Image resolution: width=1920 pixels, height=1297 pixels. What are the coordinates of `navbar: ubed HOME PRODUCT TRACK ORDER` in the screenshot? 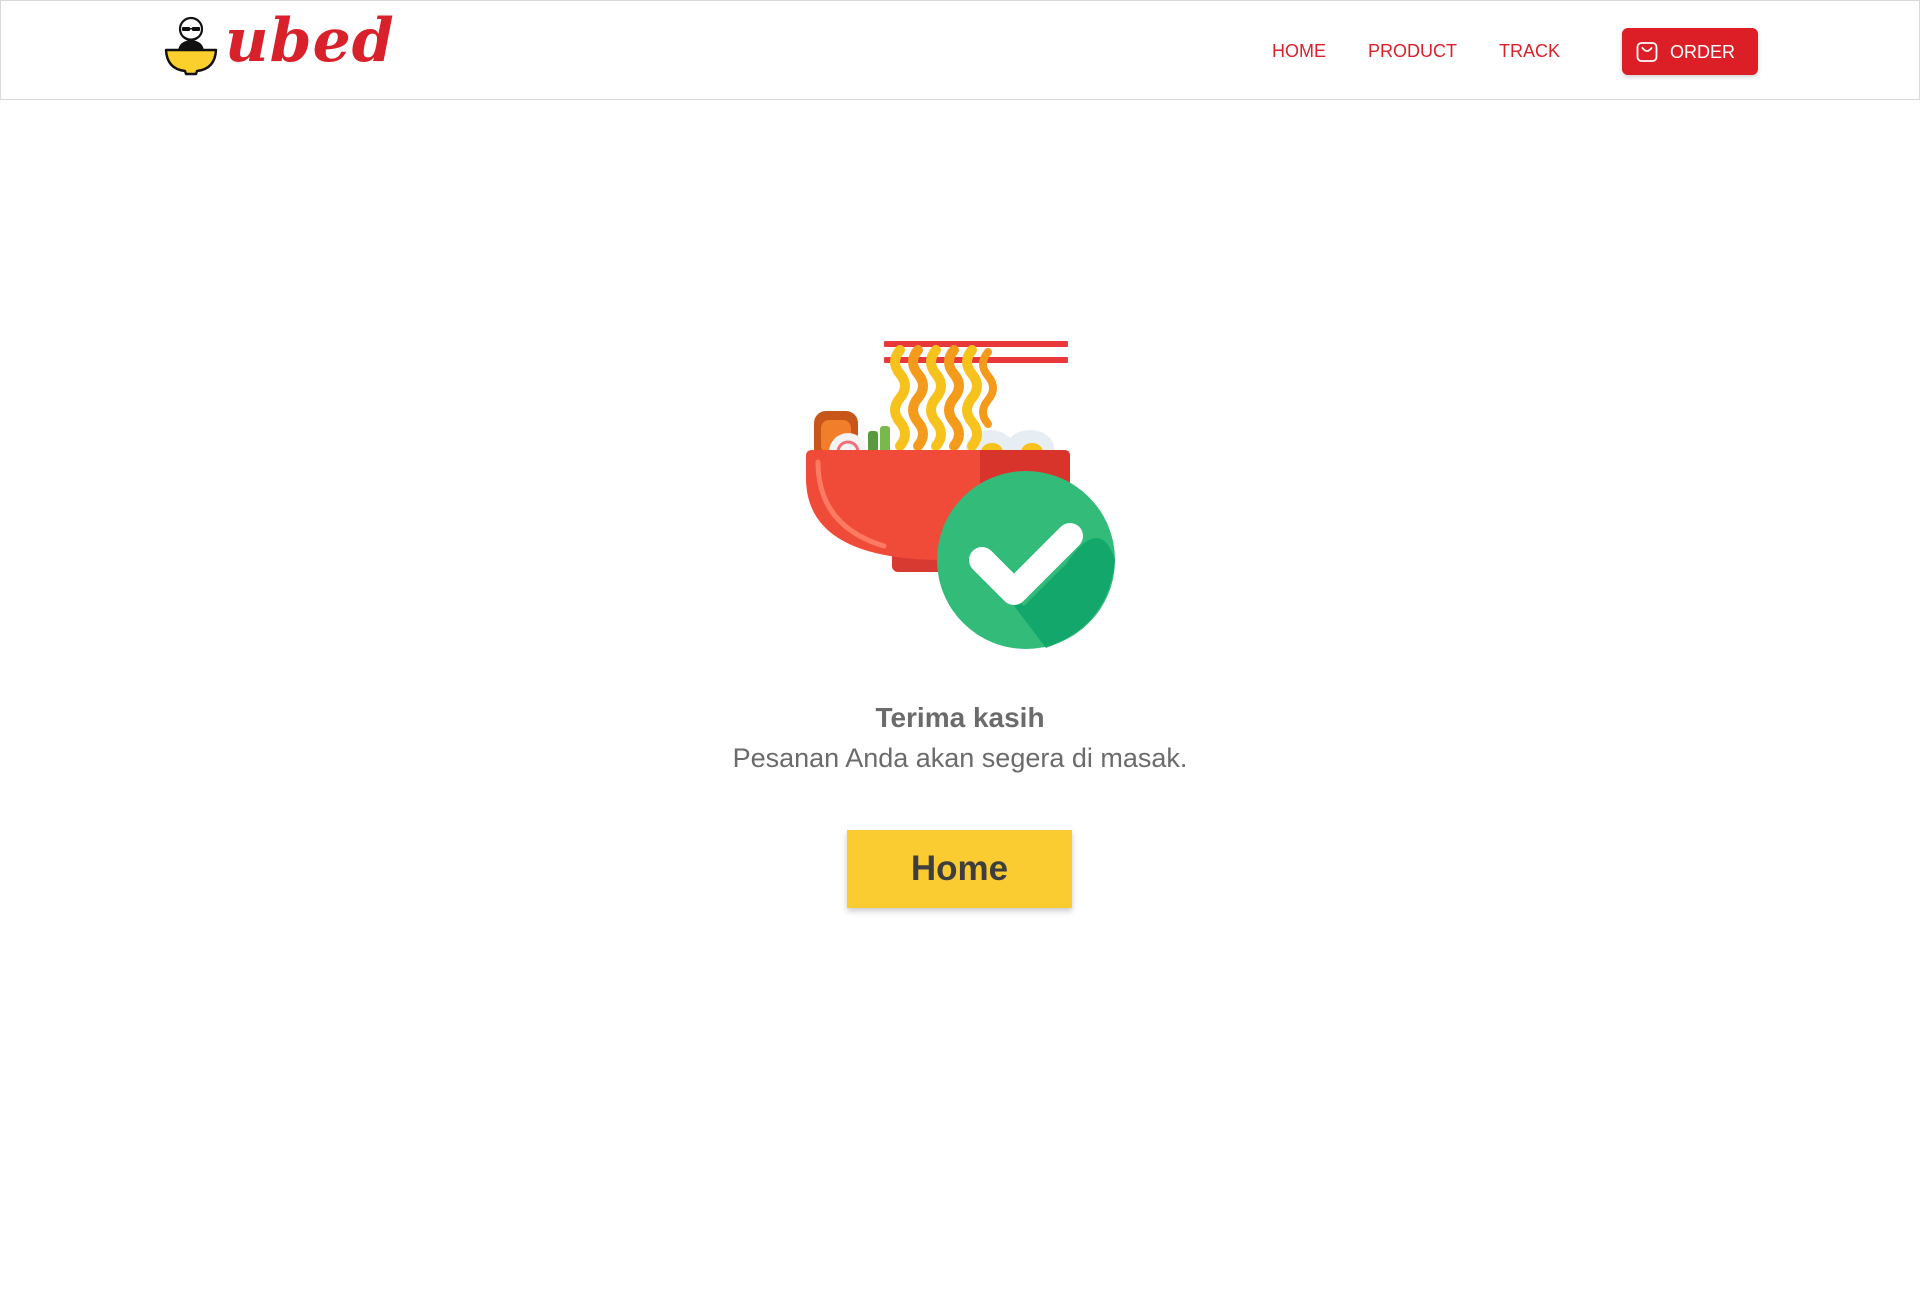 It's located at (960, 50).